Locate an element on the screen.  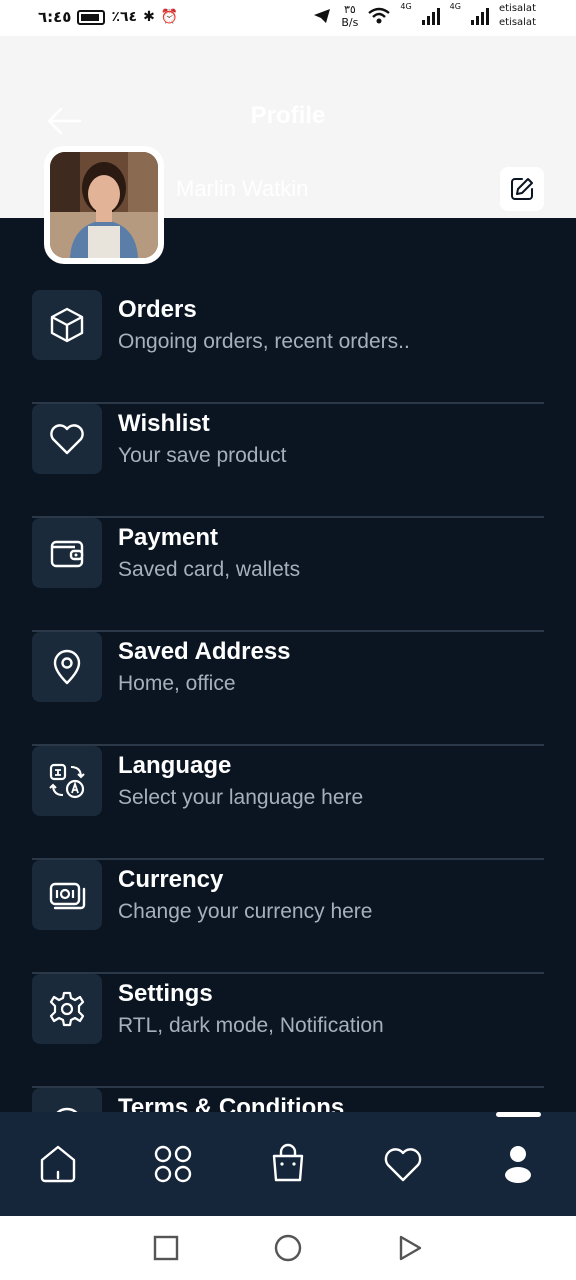
nav-wishlist is located at coordinates (403, 1164).